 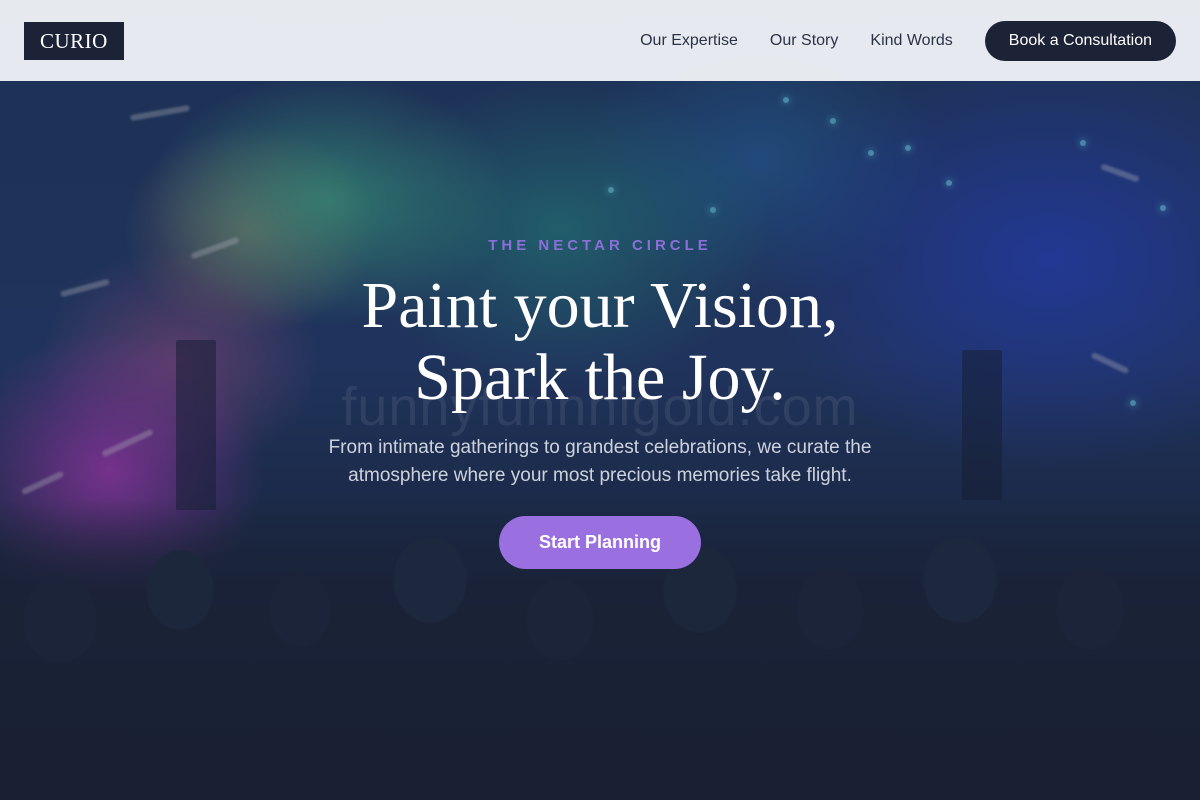 What do you see at coordinates (1080, 40) in the screenshot?
I see `book-consultation-button: Book a Consultation` at bounding box center [1080, 40].